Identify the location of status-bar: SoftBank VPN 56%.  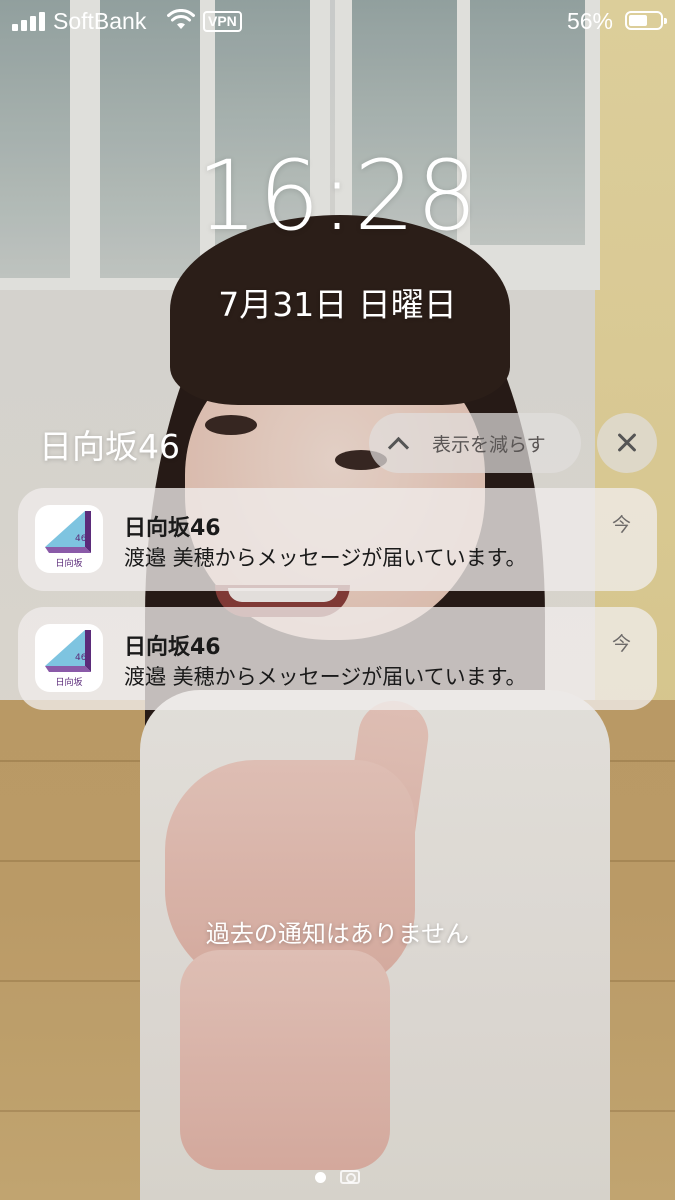
(337, 22).